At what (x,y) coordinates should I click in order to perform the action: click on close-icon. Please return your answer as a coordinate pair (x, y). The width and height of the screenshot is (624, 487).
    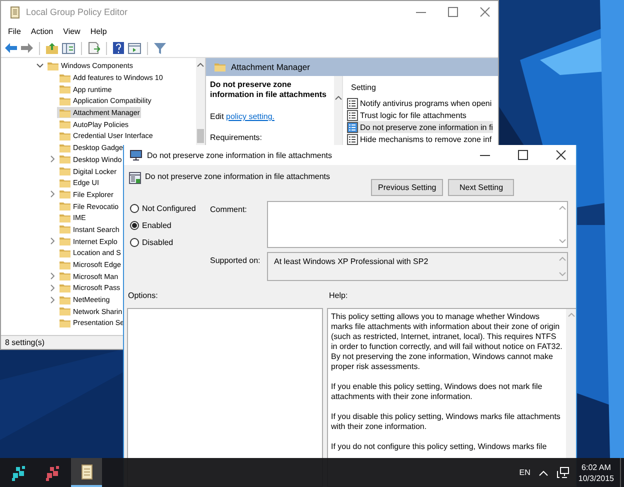
    Looking at the image, I should click on (561, 155).